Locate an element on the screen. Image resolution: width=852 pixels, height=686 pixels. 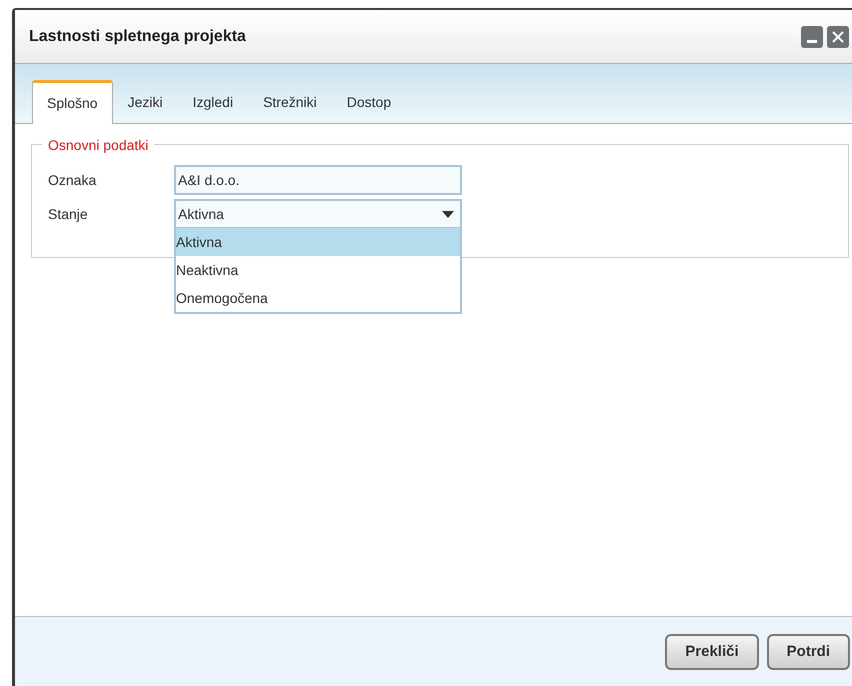
tab: Jeziki is located at coordinates (145, 102).